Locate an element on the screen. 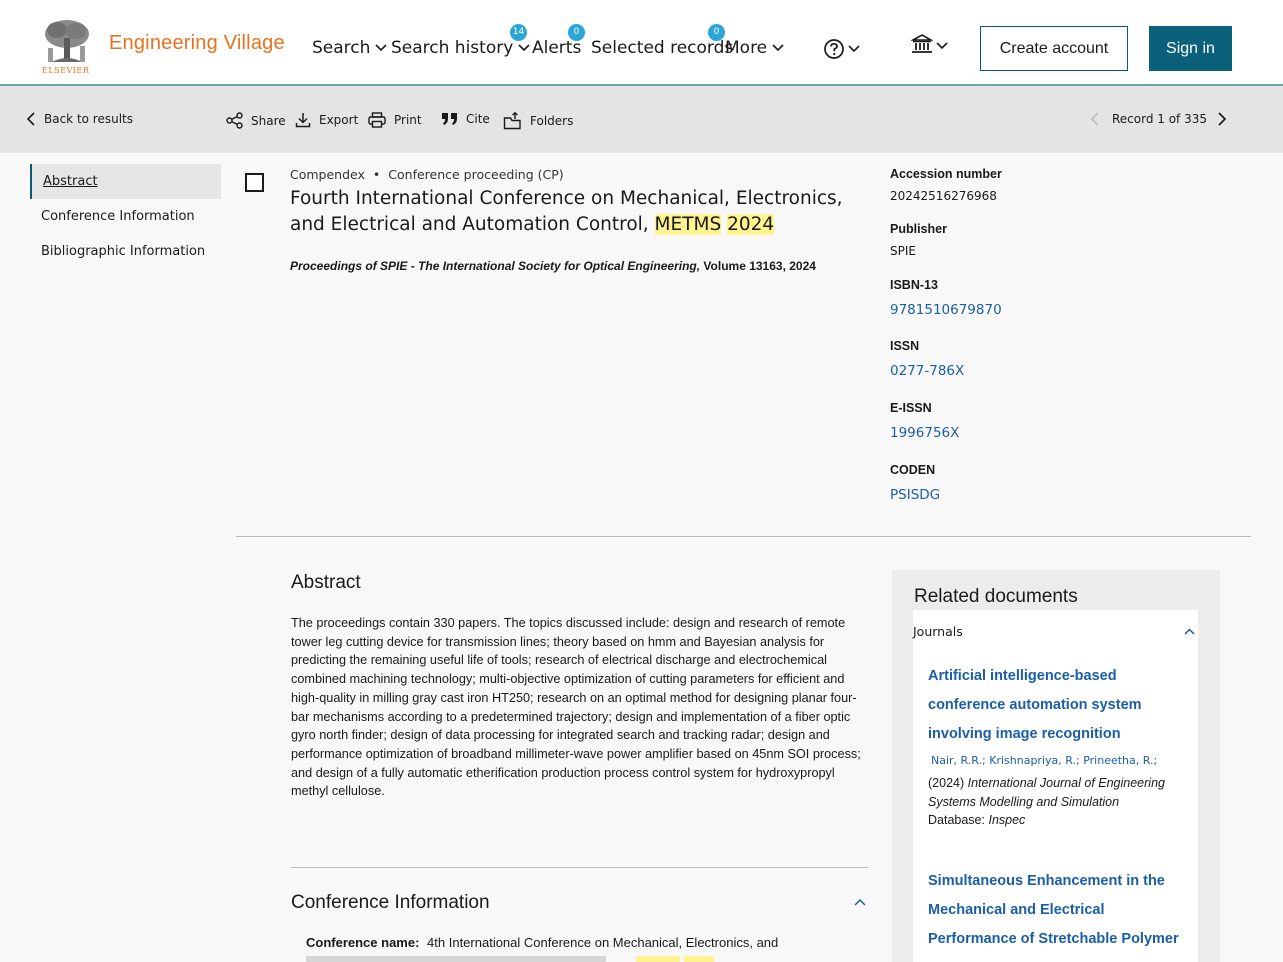 The image size is (1283, 962). title-highlight-term: 2024 is located at coordinates (751, 224).